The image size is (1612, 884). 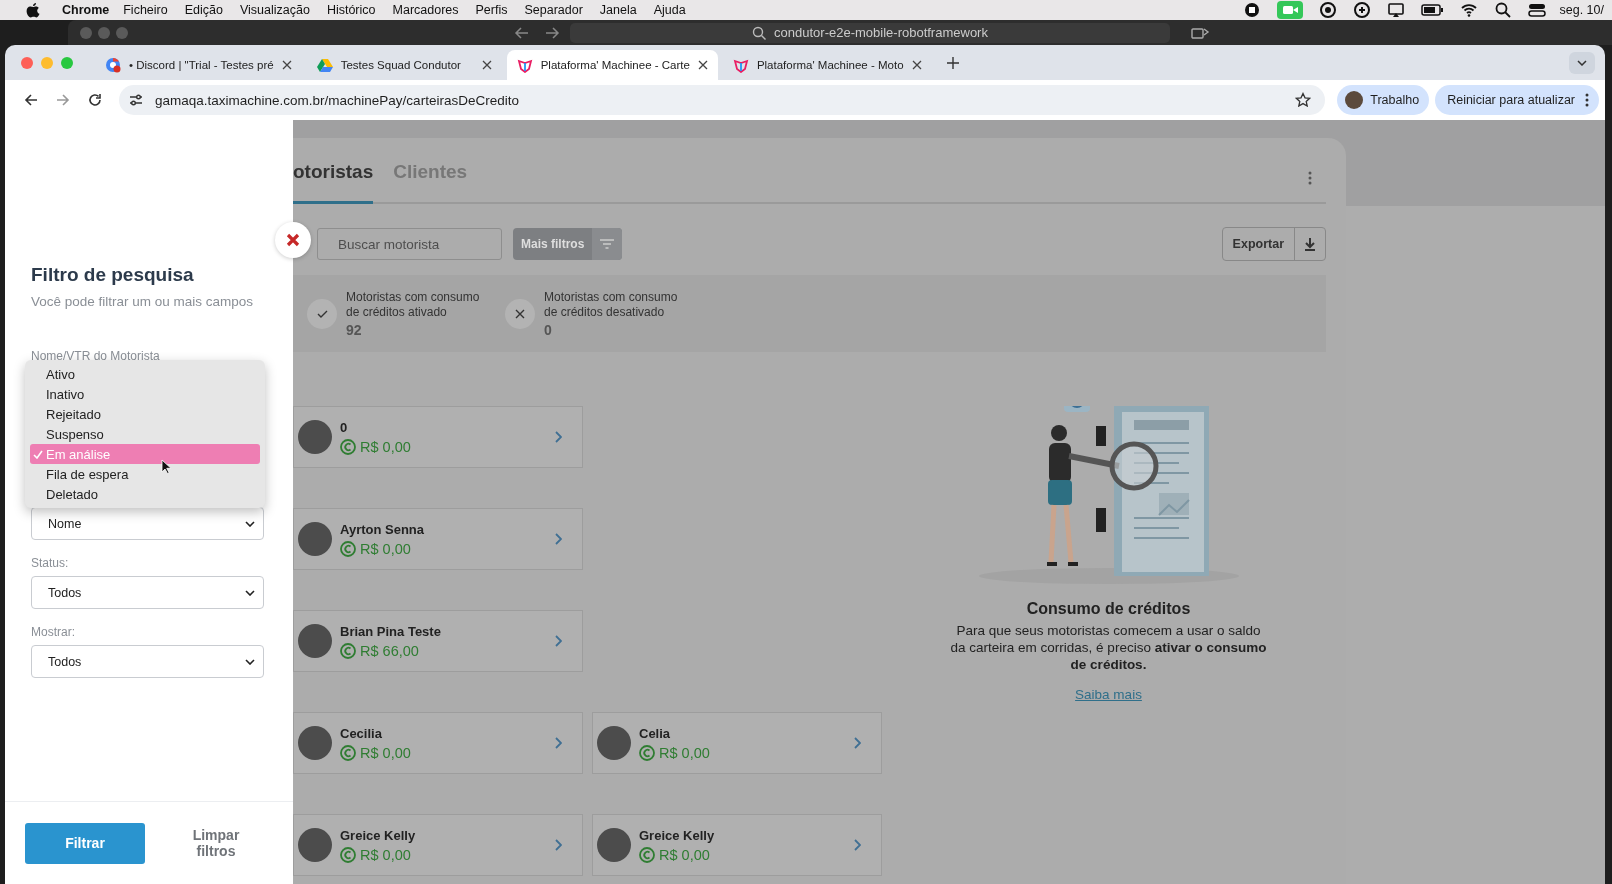 I want to click on menu-item: Visualização, so click(x=274, y=10).